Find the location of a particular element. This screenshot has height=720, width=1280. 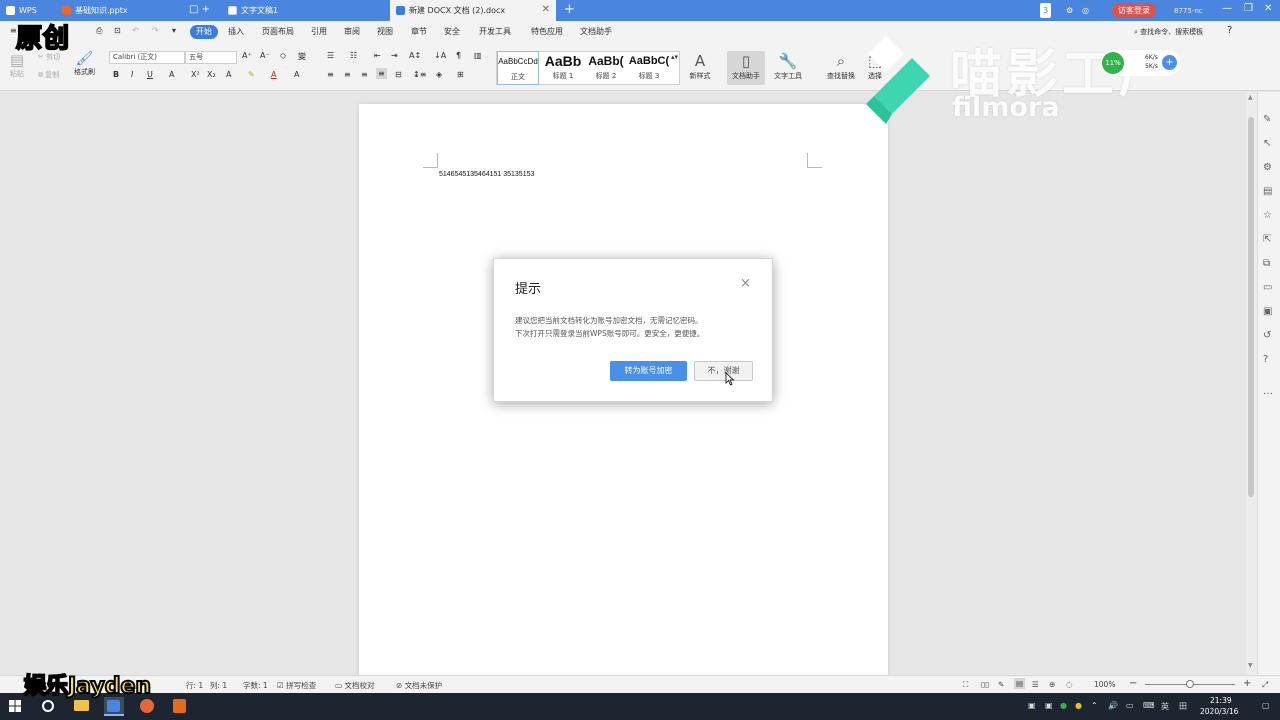

font-color-icon: A is located at coordinates (273, 74).